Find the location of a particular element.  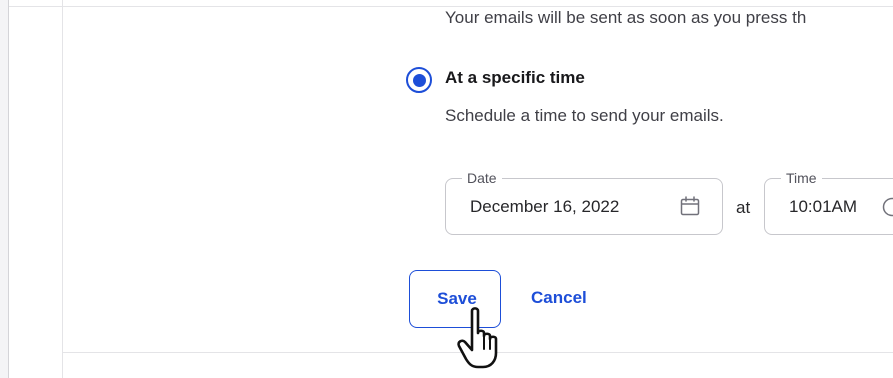

hand-pointer-icon is located at coordinates (477, 338).